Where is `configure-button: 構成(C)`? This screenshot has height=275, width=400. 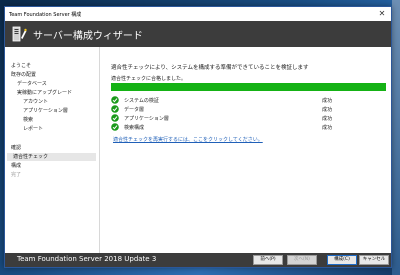 configure-button: 構成(C) is located at coordinates (342, 260).